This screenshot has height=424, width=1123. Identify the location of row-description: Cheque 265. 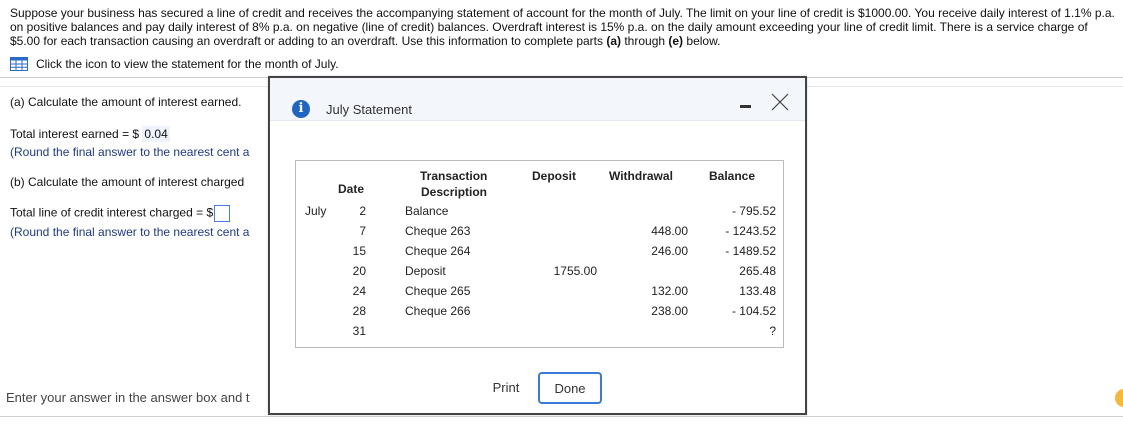
(438, 291).